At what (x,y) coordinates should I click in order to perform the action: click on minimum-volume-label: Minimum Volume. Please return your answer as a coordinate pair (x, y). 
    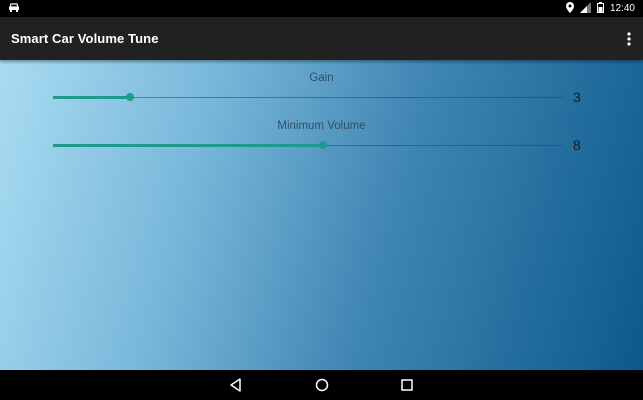
    Looking at the image, I should click on (321, 126).